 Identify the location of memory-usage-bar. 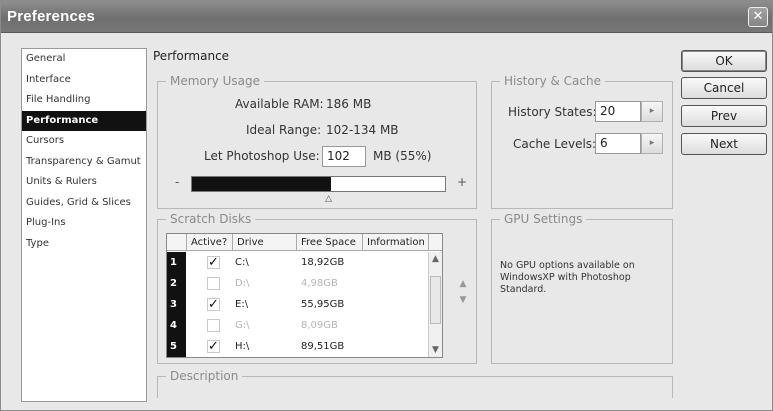
(318, 184).